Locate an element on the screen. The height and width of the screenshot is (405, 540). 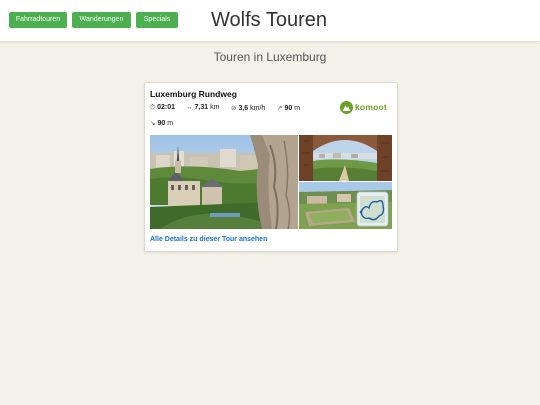
speed-unit: km/h is located at coordinates (258, 108).